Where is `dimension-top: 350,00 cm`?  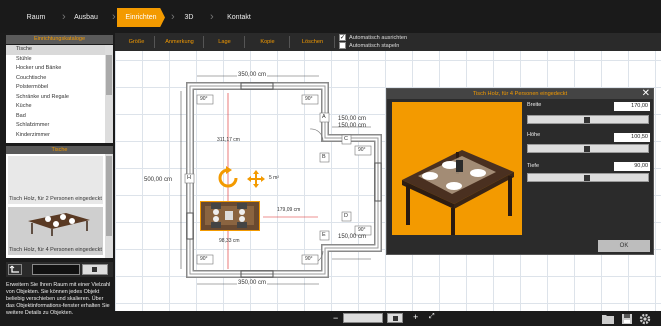 dimension-top: 350,00 cm is located at coordinates (252, 75).